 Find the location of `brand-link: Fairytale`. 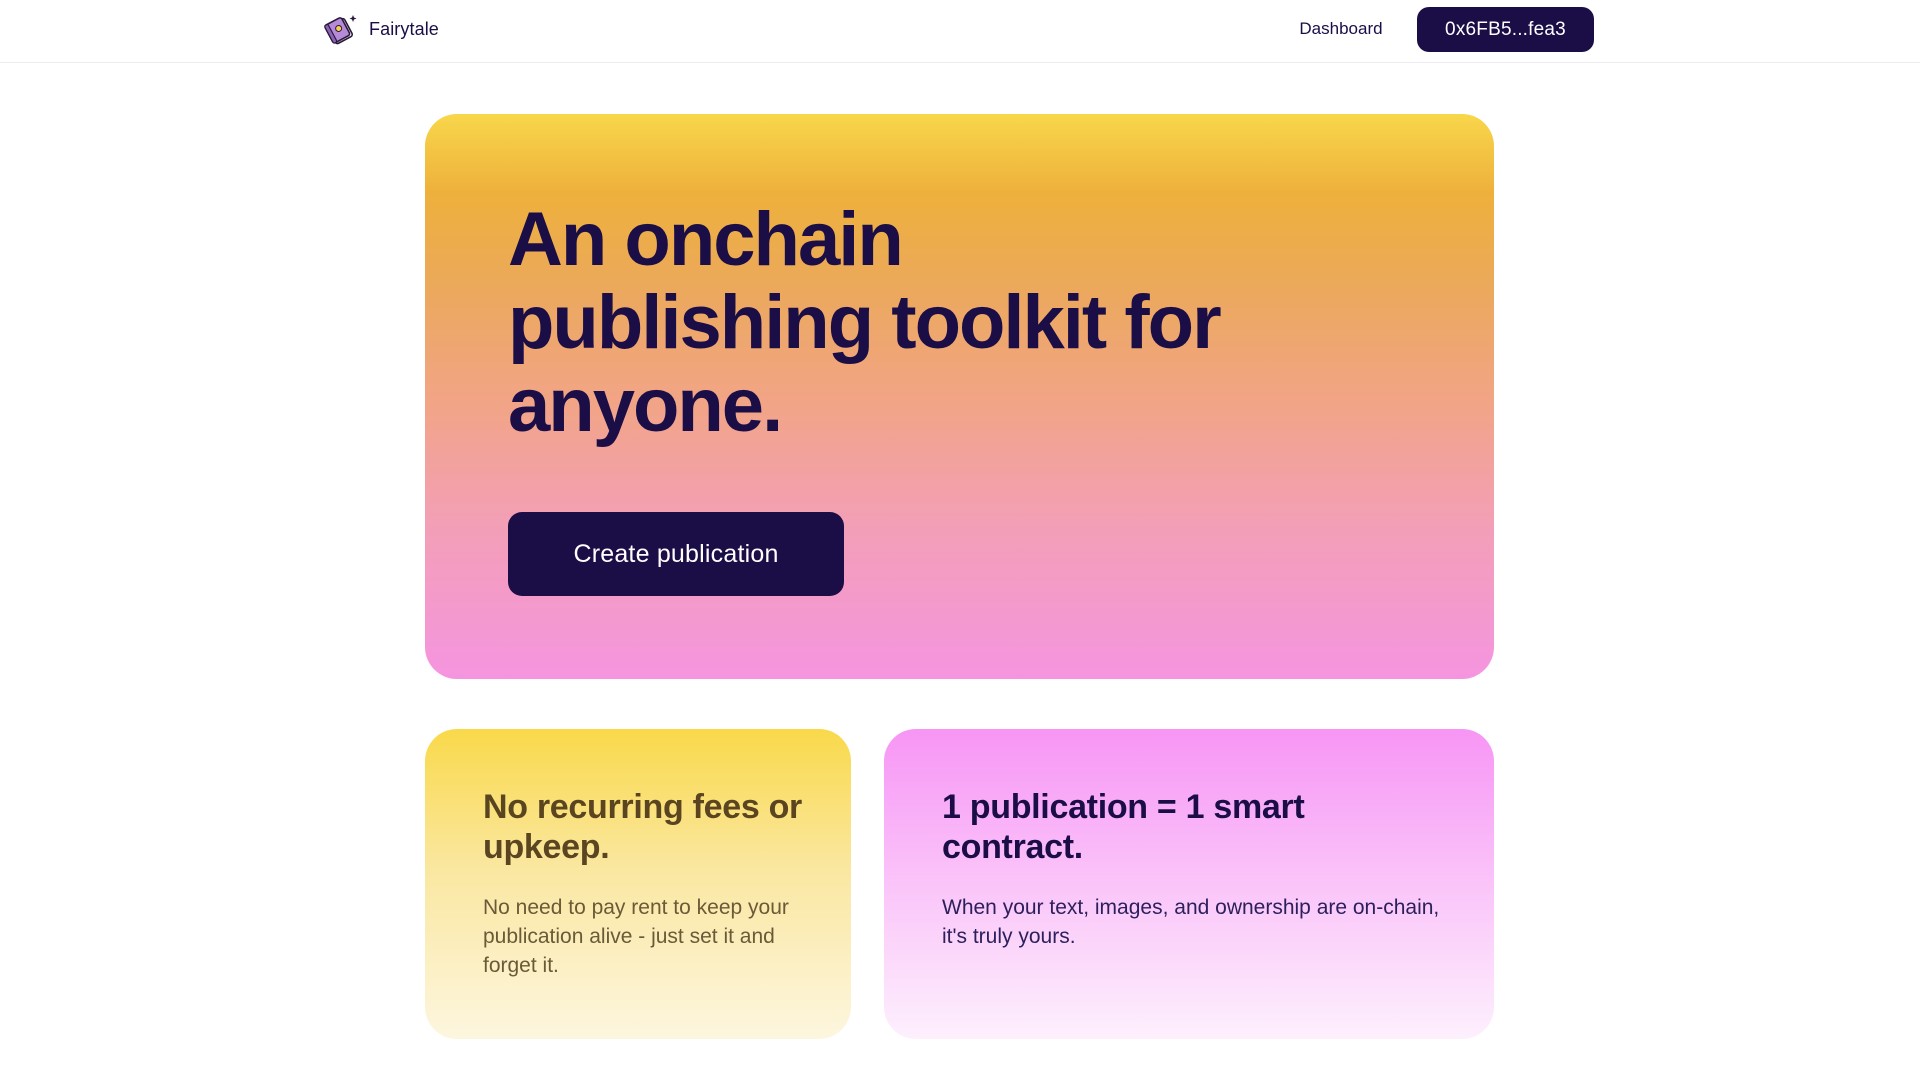

brand-link: Fairytale is located at coordinates (381, 29).